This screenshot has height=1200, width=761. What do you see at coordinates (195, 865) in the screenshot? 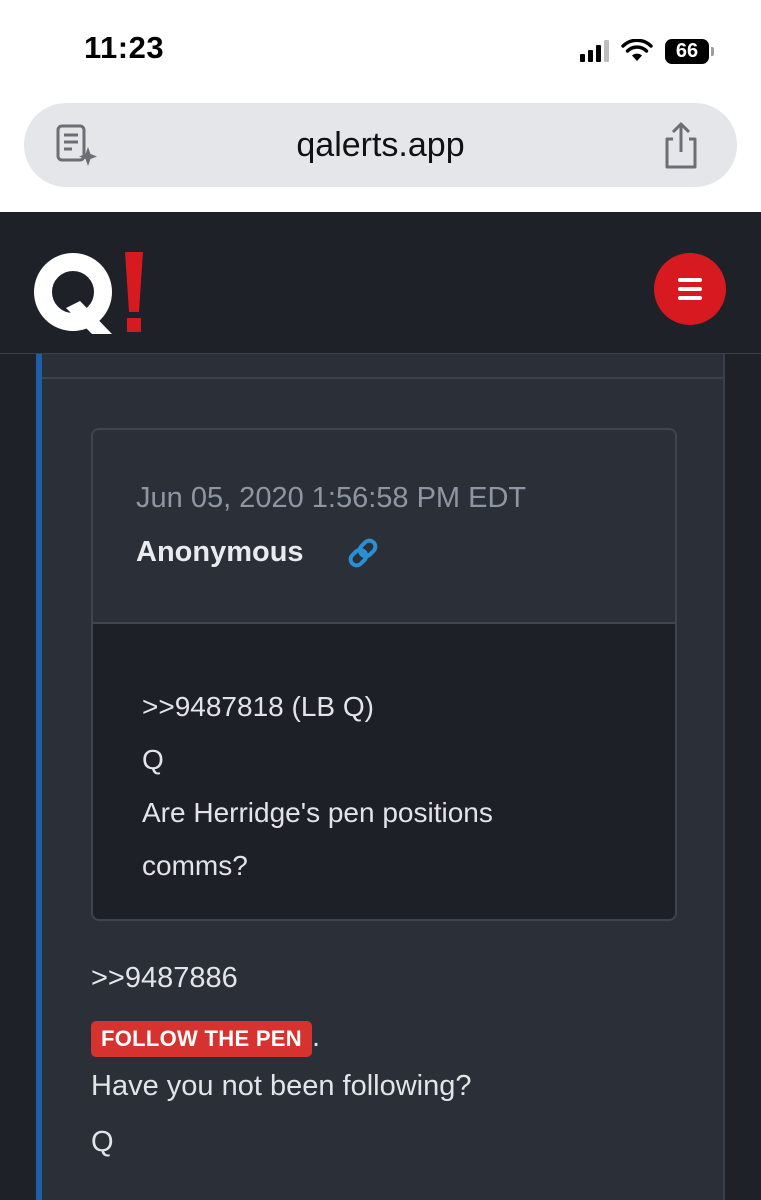
I see `quoted-line: comms?` at bounding box center [195, 865].